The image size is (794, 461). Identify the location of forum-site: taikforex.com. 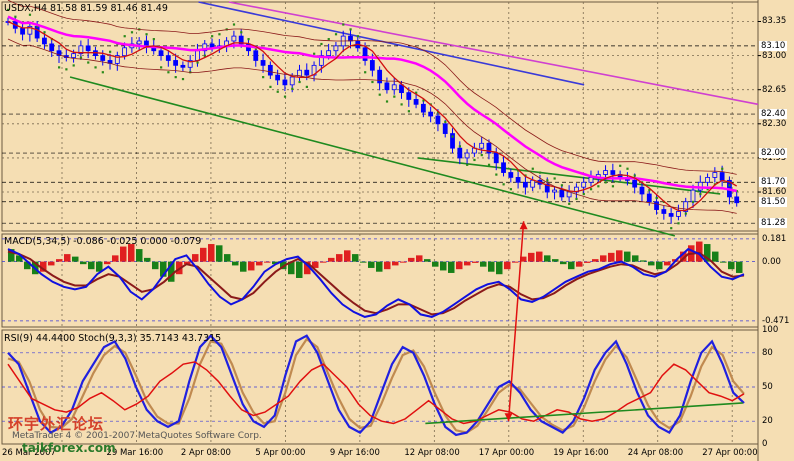
(69, 448).